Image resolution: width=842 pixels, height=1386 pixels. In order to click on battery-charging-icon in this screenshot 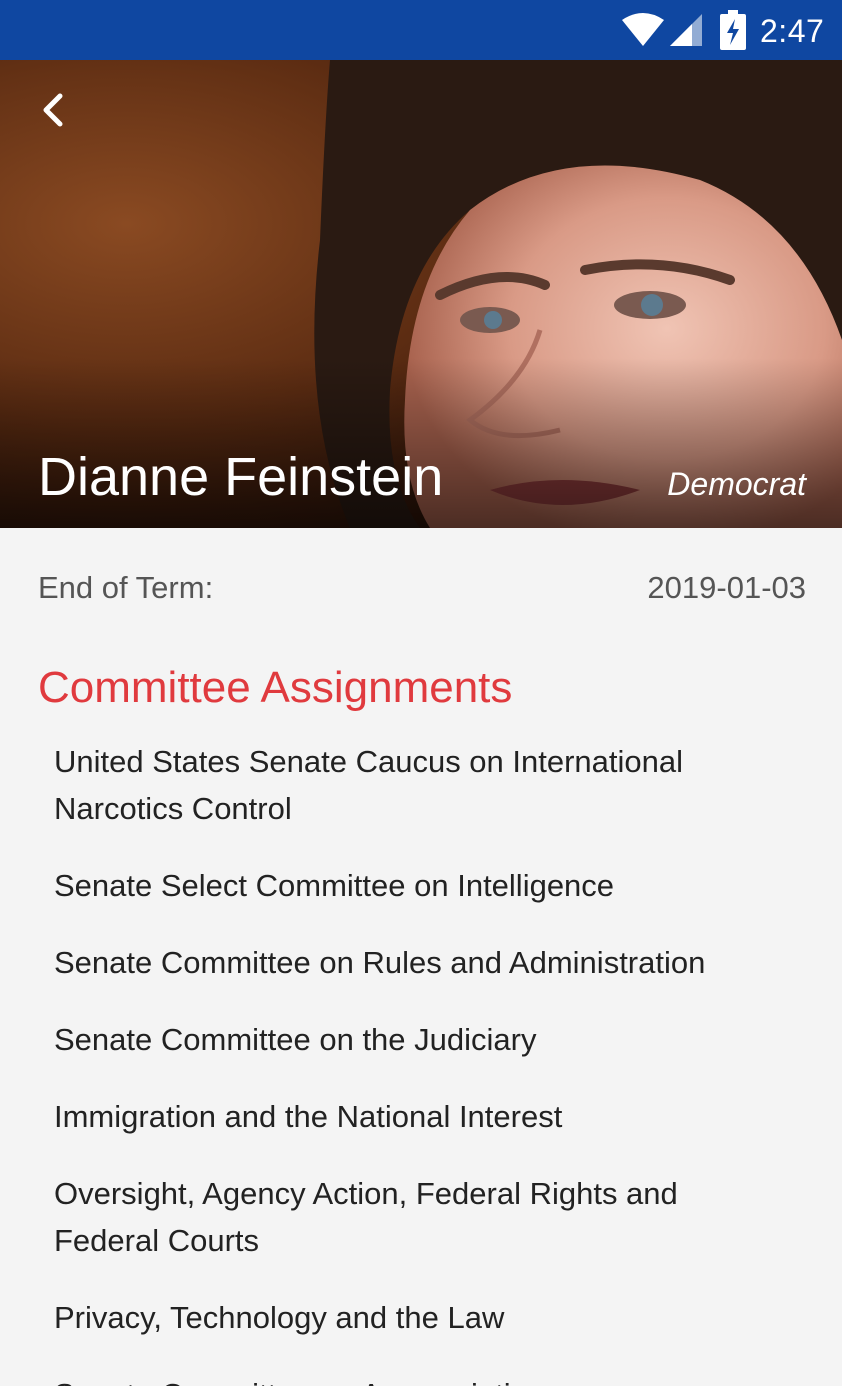, I will do `click(733, 30)`.